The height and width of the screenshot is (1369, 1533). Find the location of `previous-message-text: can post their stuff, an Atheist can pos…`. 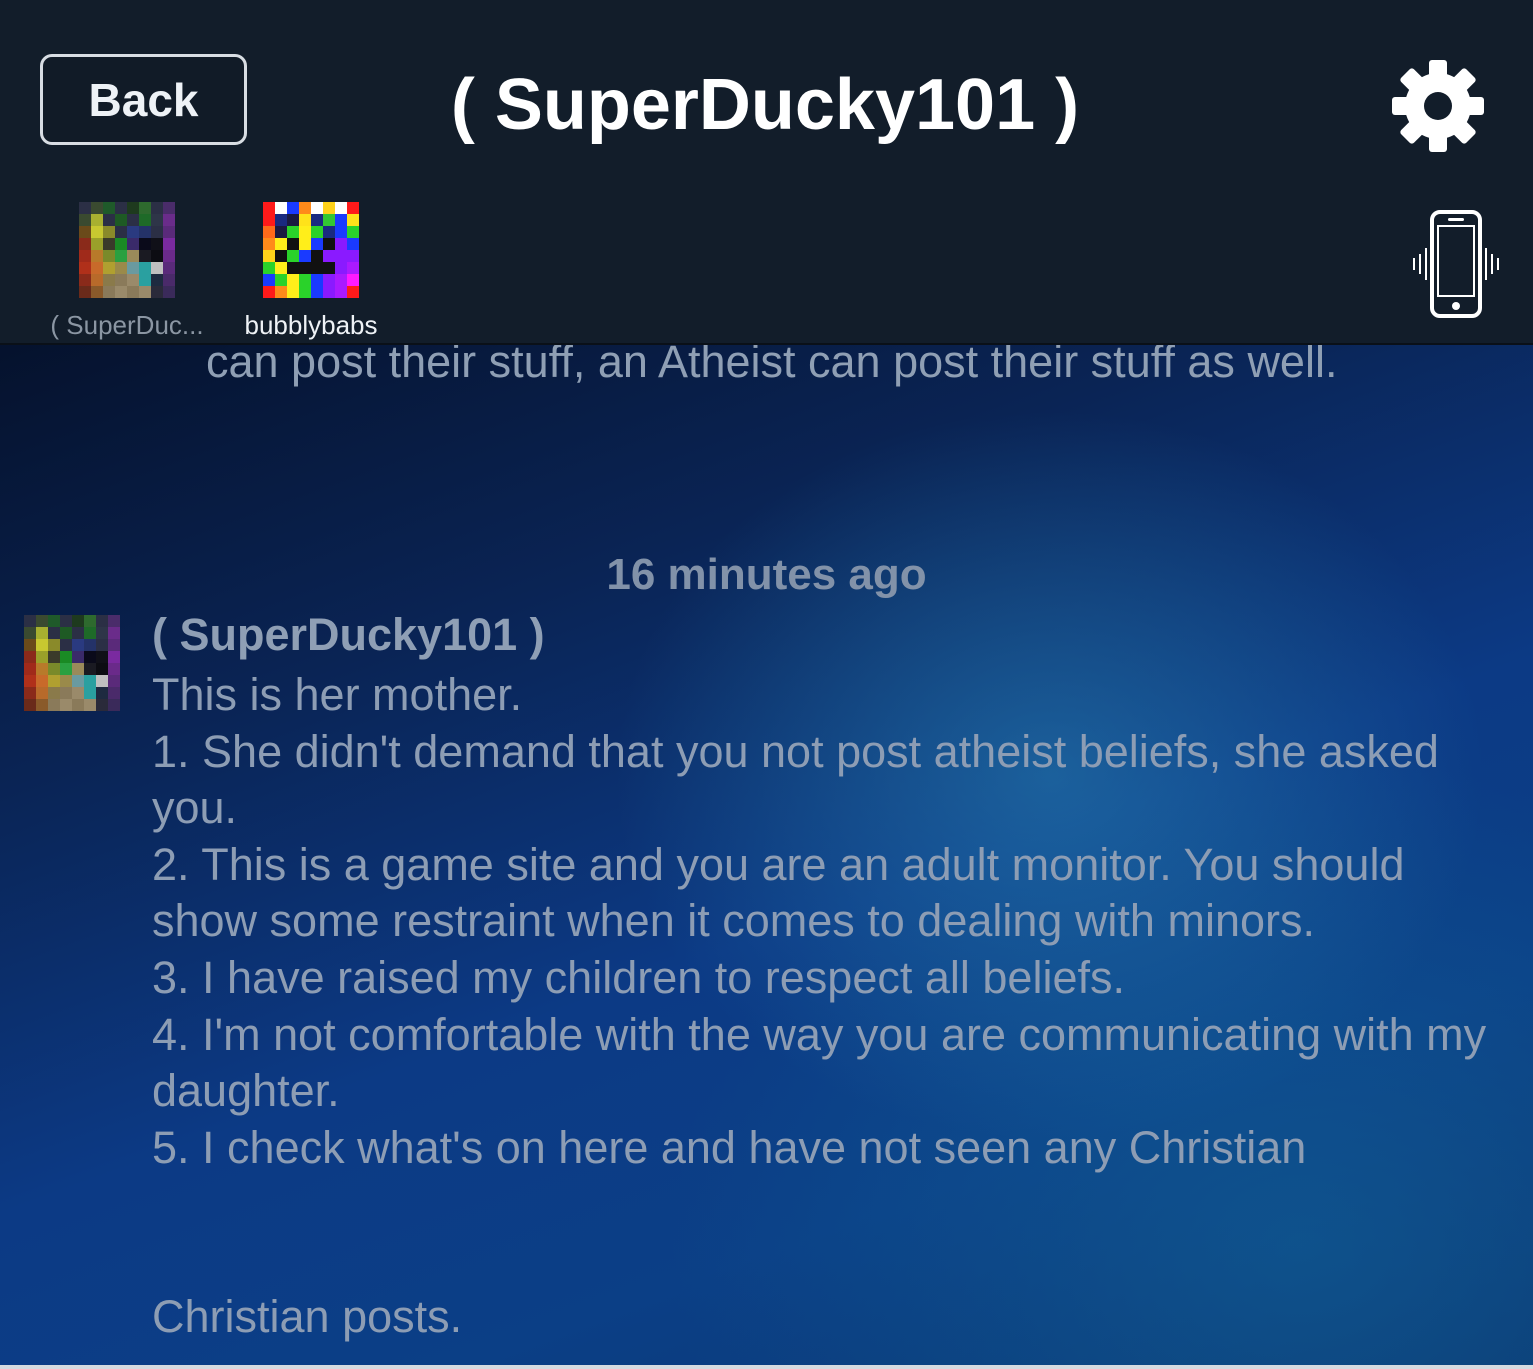

previous-message-text: can post their stuff, an Atheist can pos… is located at coordinates (772, 366).